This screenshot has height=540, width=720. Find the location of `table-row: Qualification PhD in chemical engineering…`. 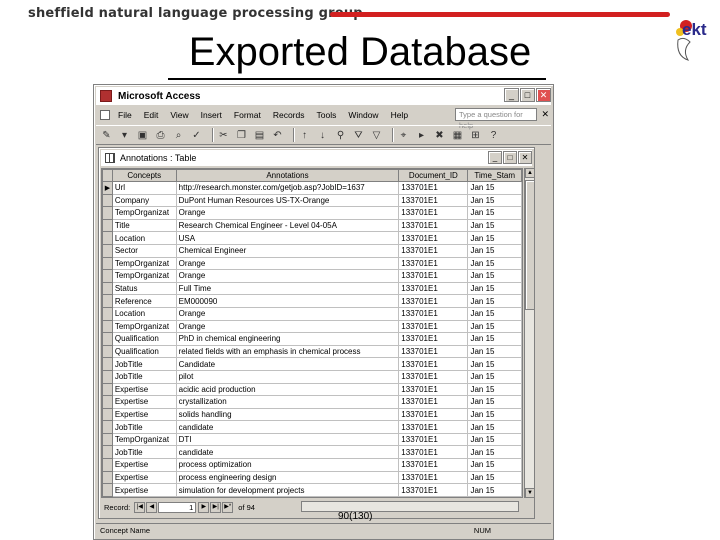

table-row: Qualification PhD in chemical engineering… is located at coordinates (312, 339).